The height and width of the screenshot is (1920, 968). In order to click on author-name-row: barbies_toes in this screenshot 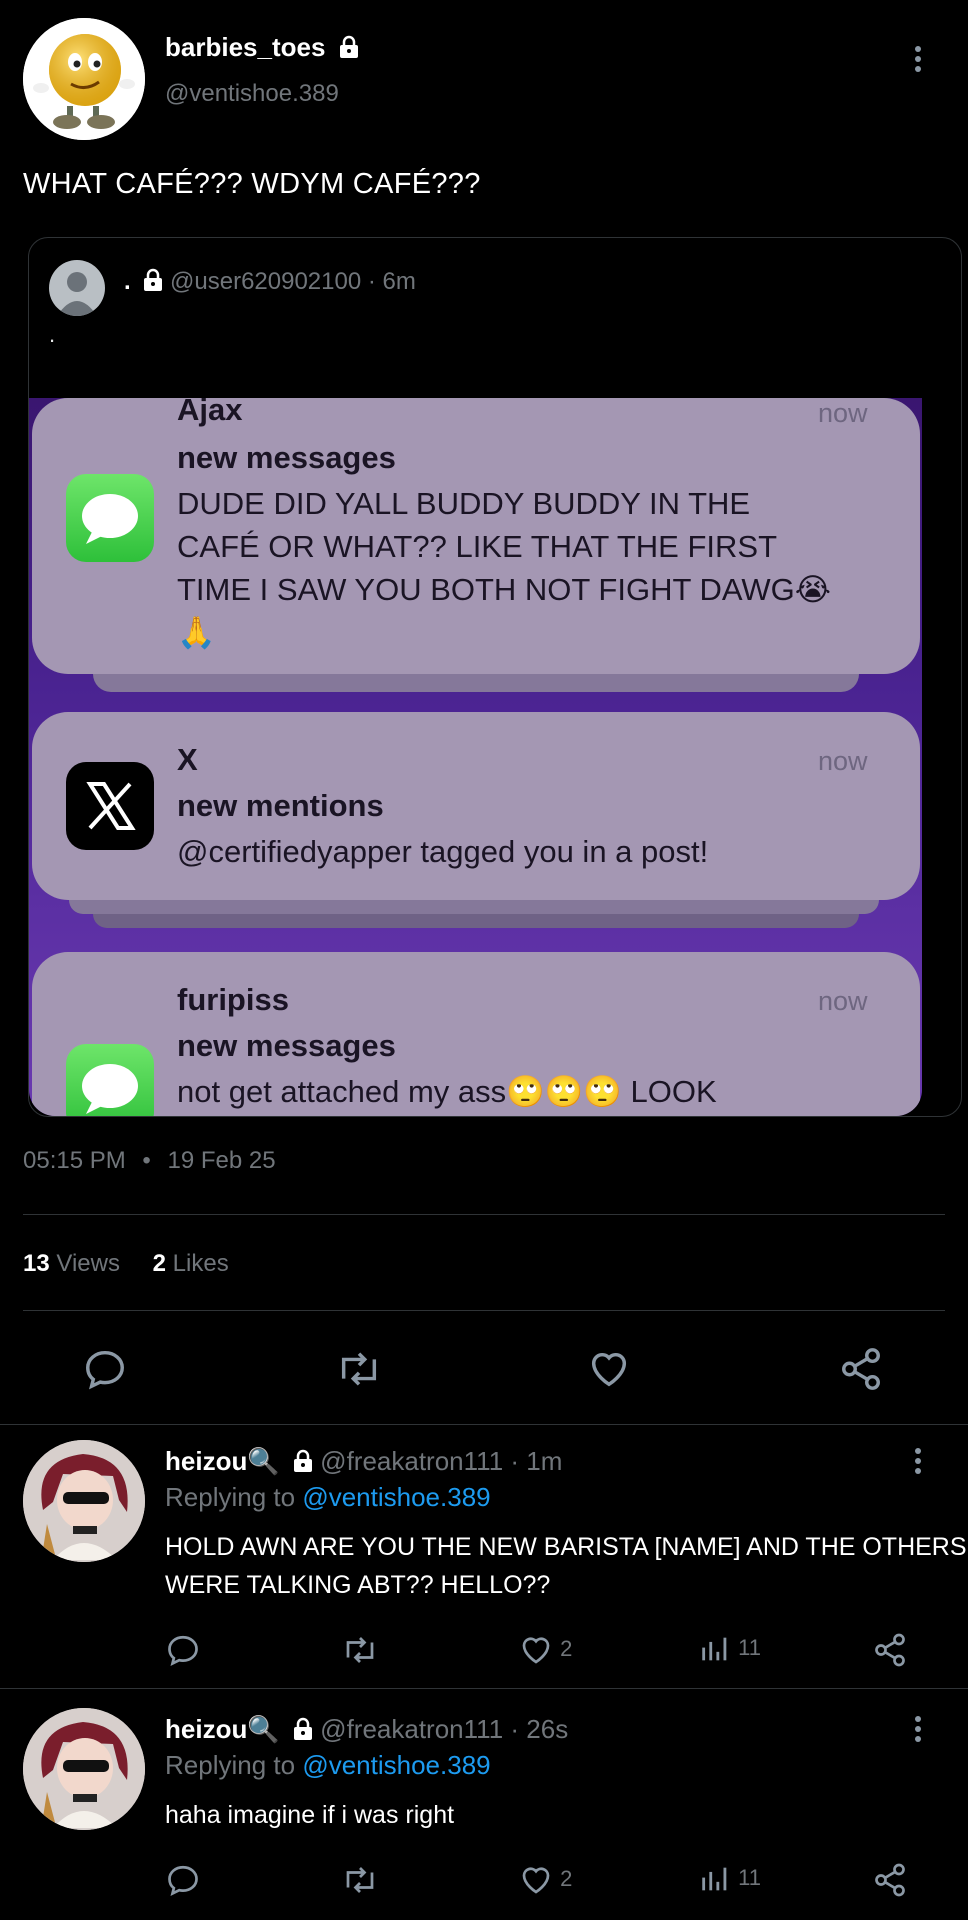, I will do `click(262, 47)`.